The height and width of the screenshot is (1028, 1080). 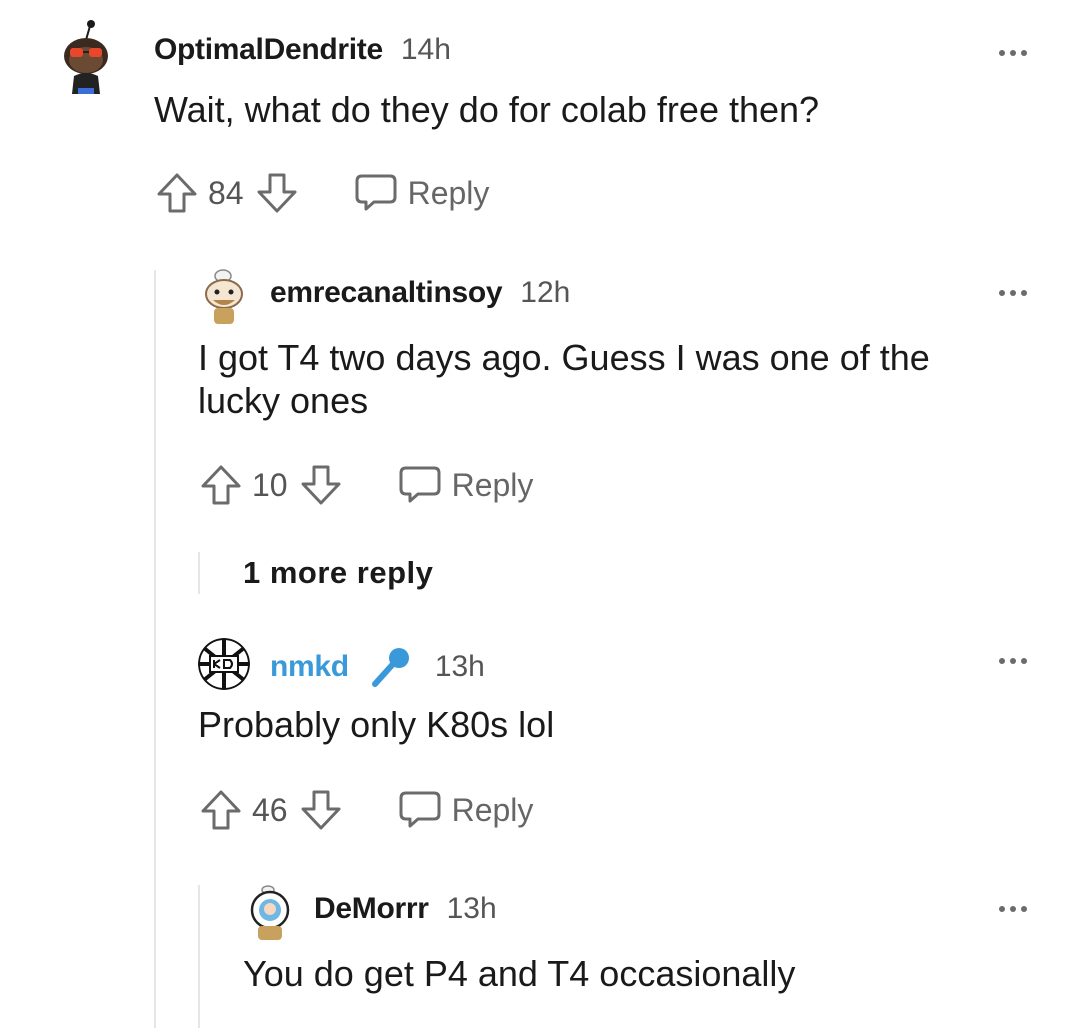 What do you see at coordinates (365, 485) in the screenshot?
I see `comment-actions: 10 Reply` at bounding box center [365, 485].